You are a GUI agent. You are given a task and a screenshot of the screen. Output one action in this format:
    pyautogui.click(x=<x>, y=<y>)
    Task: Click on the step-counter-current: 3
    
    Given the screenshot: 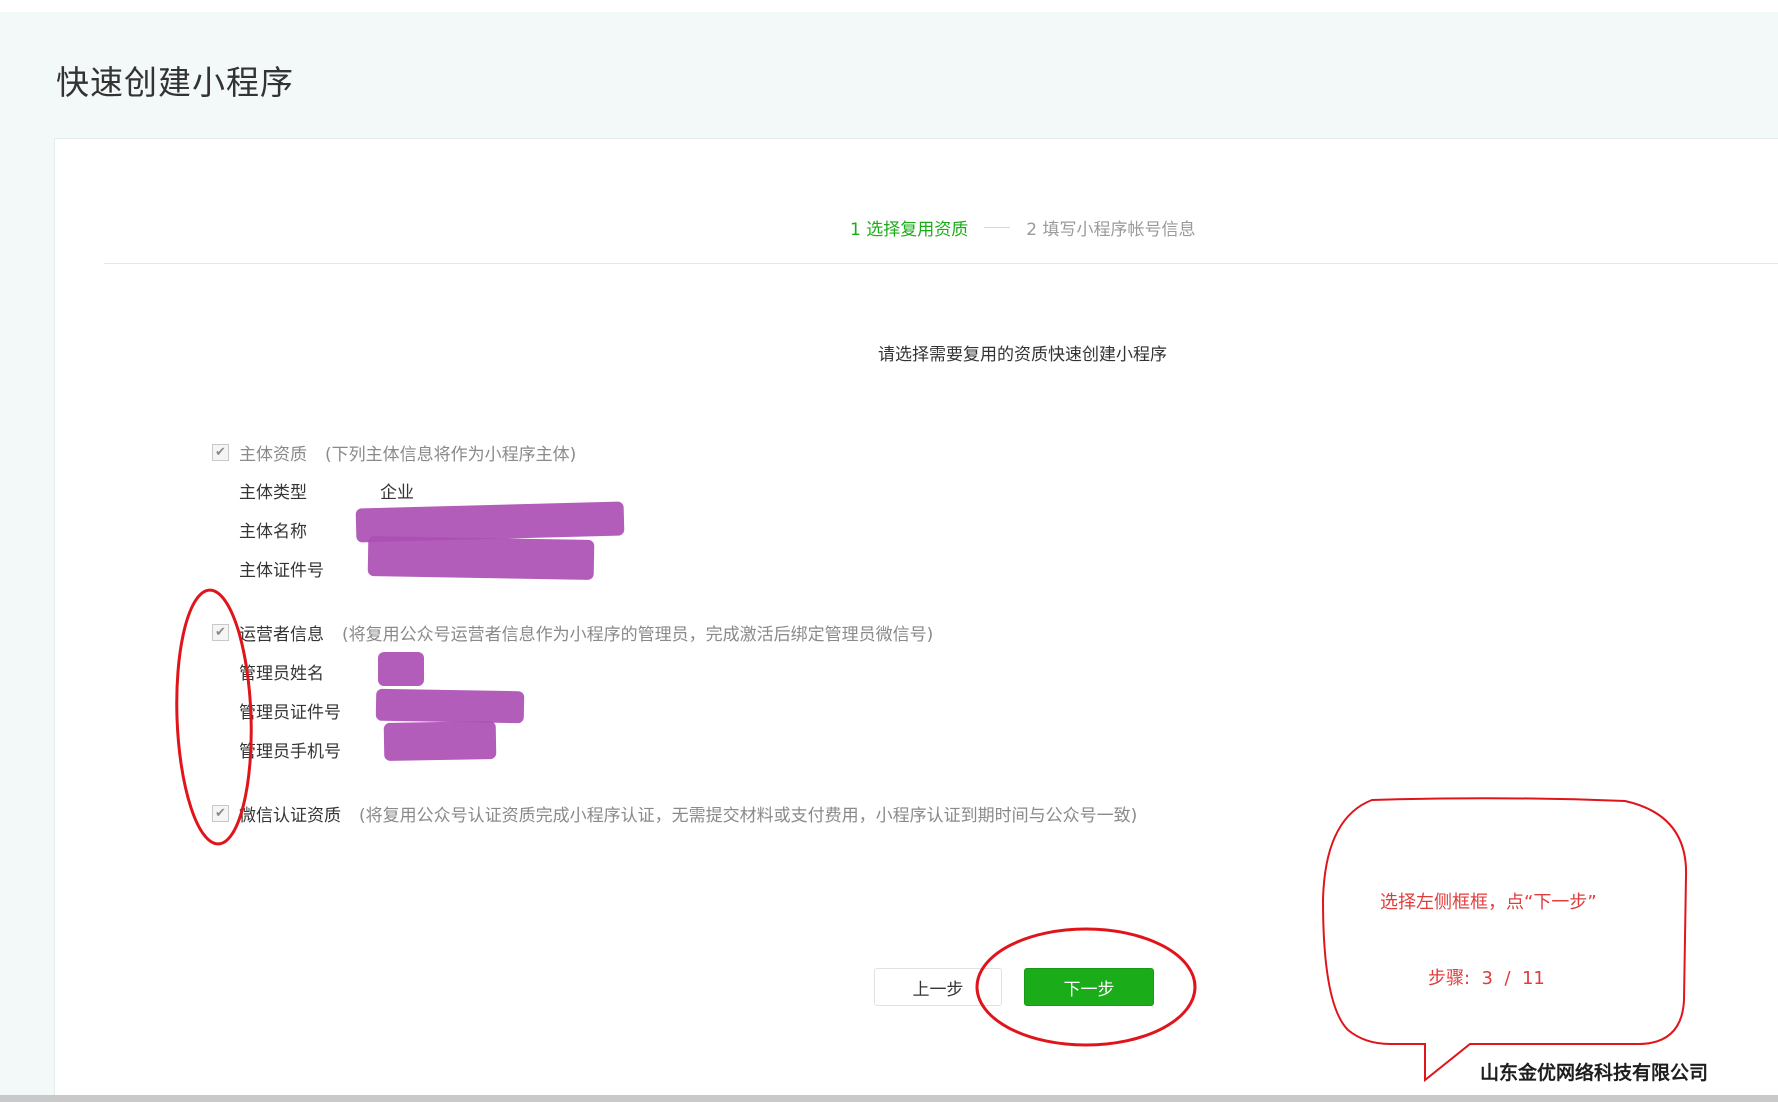 What is the action you would take?
    pyautogui.click(x=1487, y=978)
    